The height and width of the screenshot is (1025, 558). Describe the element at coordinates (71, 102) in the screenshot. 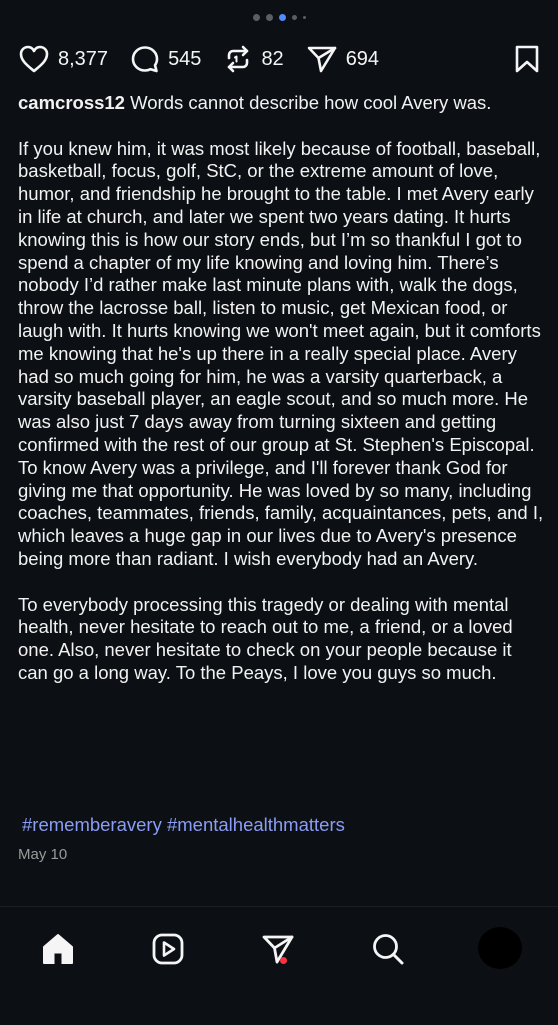

I see `username-link: camcross12` at that location.